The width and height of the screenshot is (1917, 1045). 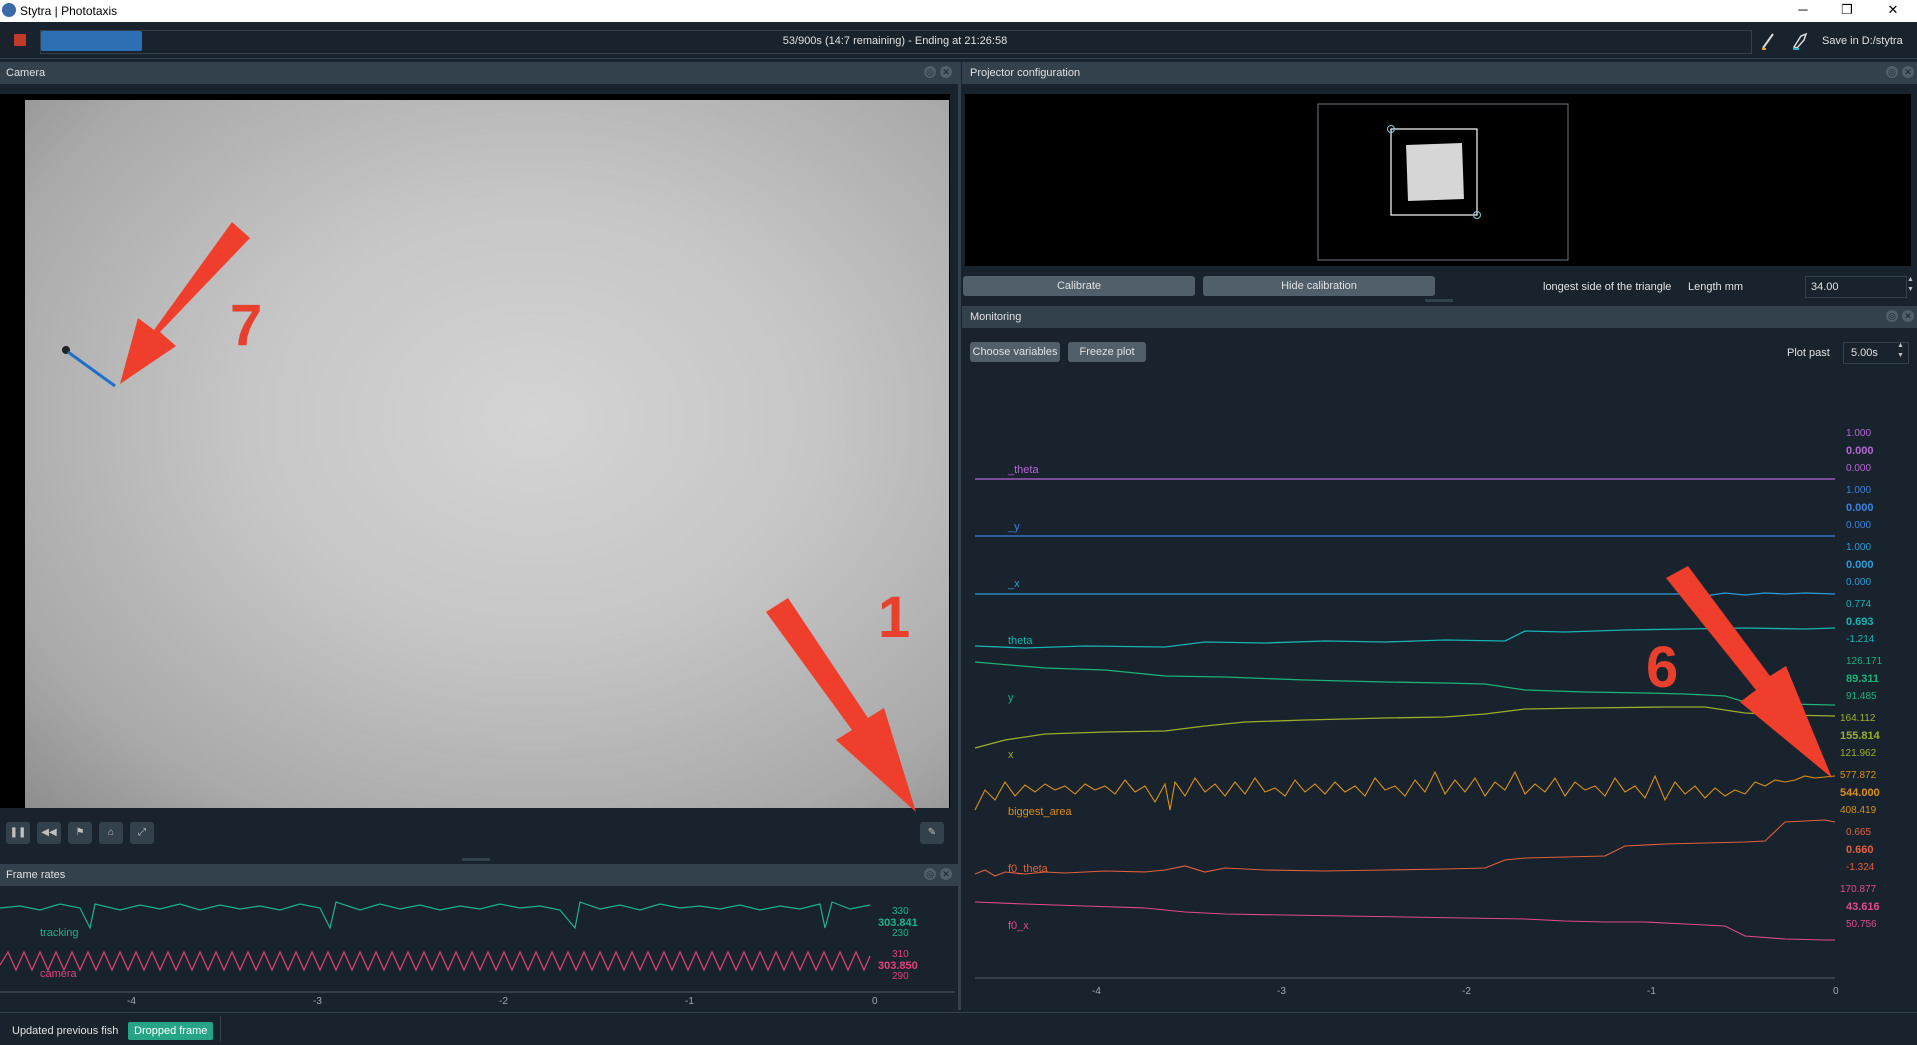 What do you see at coordinates (220, 1029) in the screenshot?
I see `status-divider` at bounding box center [220, 1029].